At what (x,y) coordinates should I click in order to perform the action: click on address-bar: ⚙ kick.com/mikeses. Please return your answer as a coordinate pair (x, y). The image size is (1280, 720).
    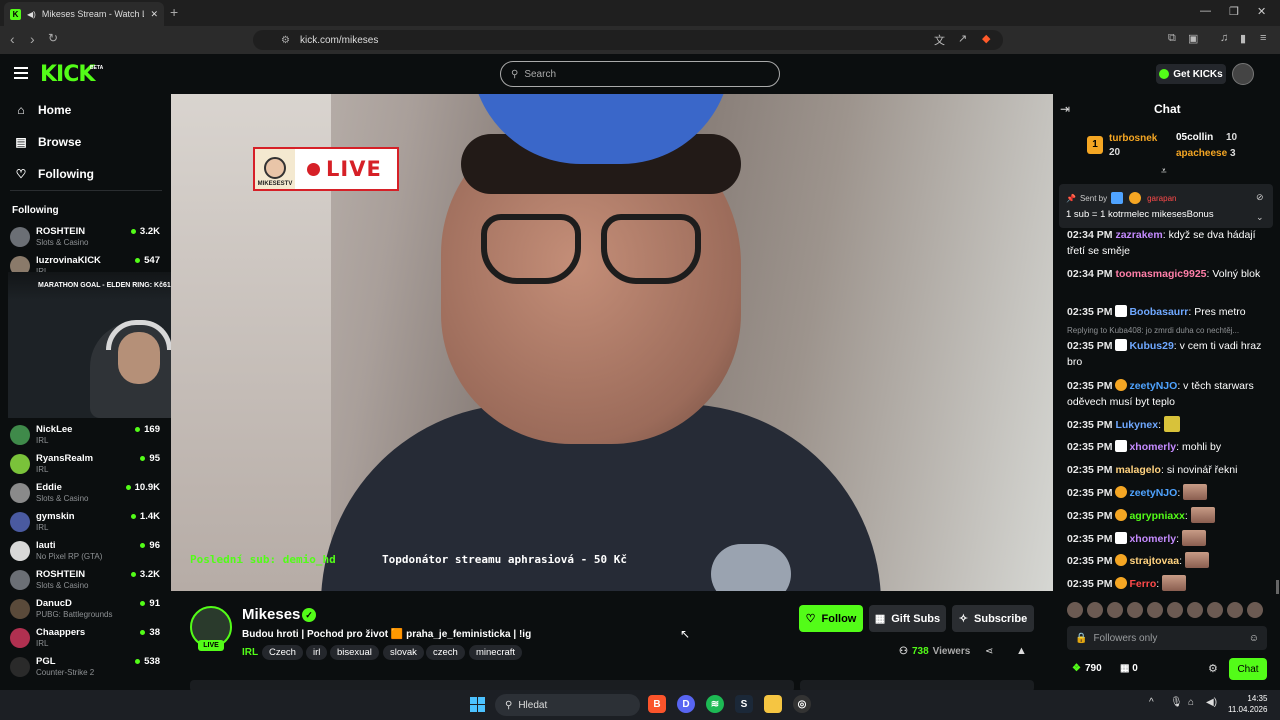
    Looking at the image, I should click on (628, 40).